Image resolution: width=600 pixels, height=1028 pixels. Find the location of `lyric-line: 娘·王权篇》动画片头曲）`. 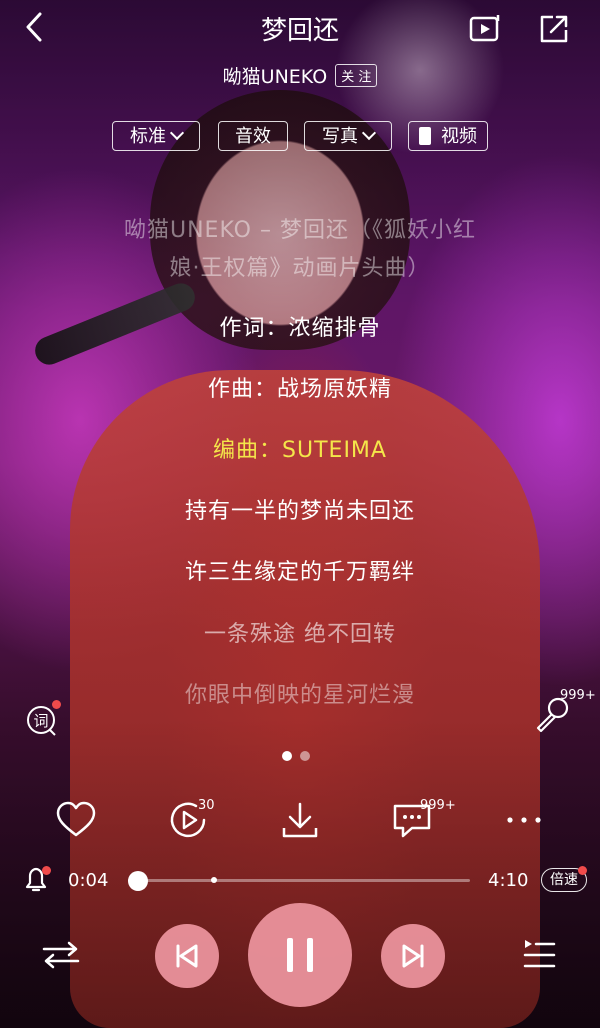

lyric-line: 娘·王权篇》动画片头曲） is located at coordinates (300, 268).